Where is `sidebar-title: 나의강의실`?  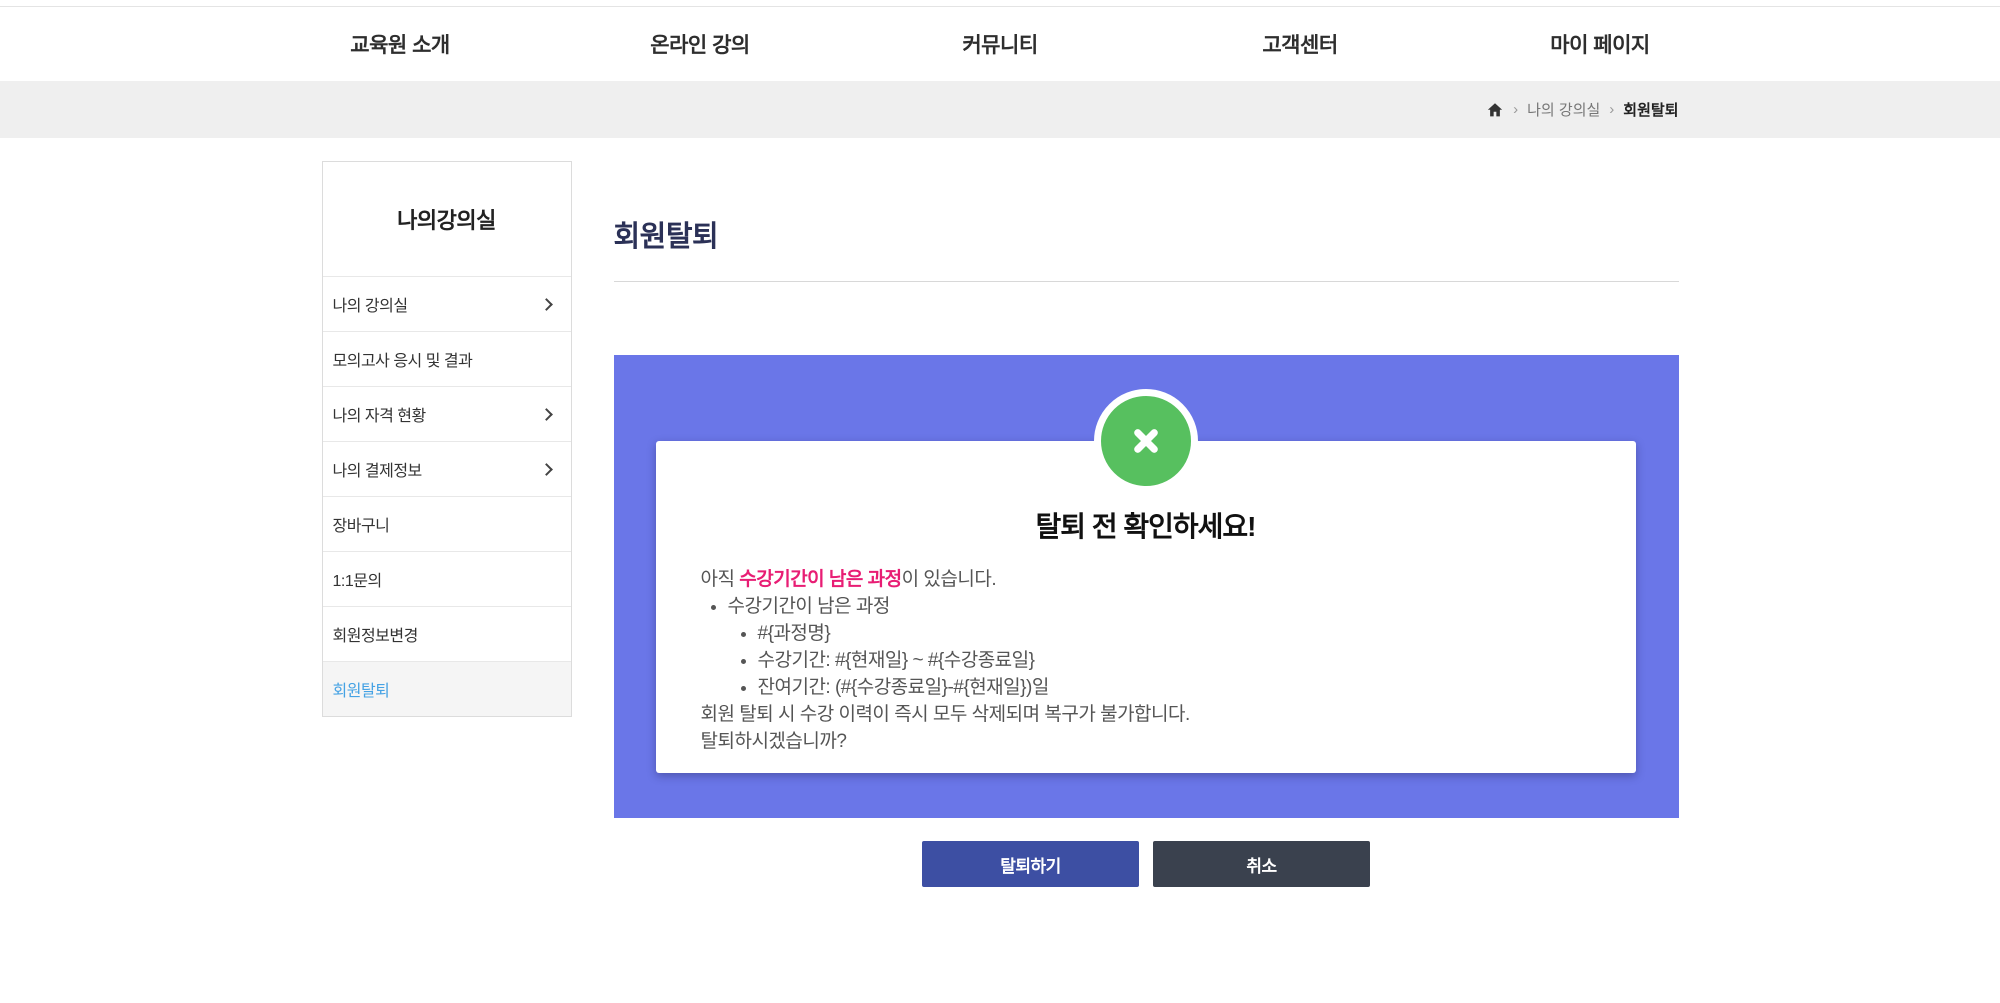
sidebar-title: 나의강의실 is located at coordinates (446, 220).